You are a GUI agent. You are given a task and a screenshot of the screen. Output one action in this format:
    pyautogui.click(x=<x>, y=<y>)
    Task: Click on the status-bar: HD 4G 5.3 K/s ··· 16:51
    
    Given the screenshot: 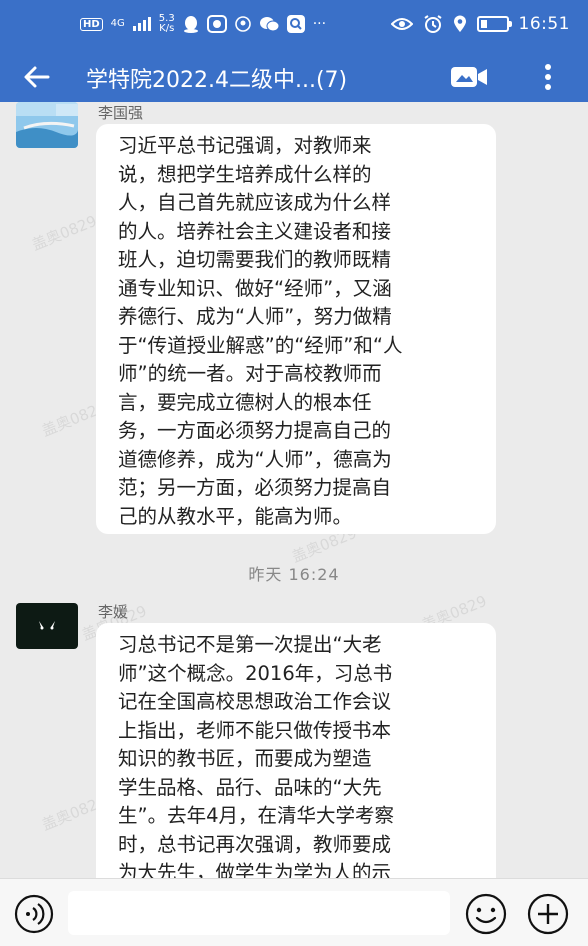 What is the action you would take?
    pyautogui.click(x=294, y=26)
    